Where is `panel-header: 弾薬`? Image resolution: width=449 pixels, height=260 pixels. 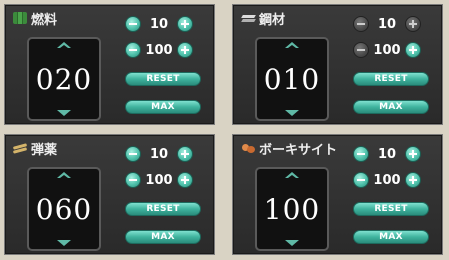 panel-header: 弾薬 is located at coordinates (35, 148).